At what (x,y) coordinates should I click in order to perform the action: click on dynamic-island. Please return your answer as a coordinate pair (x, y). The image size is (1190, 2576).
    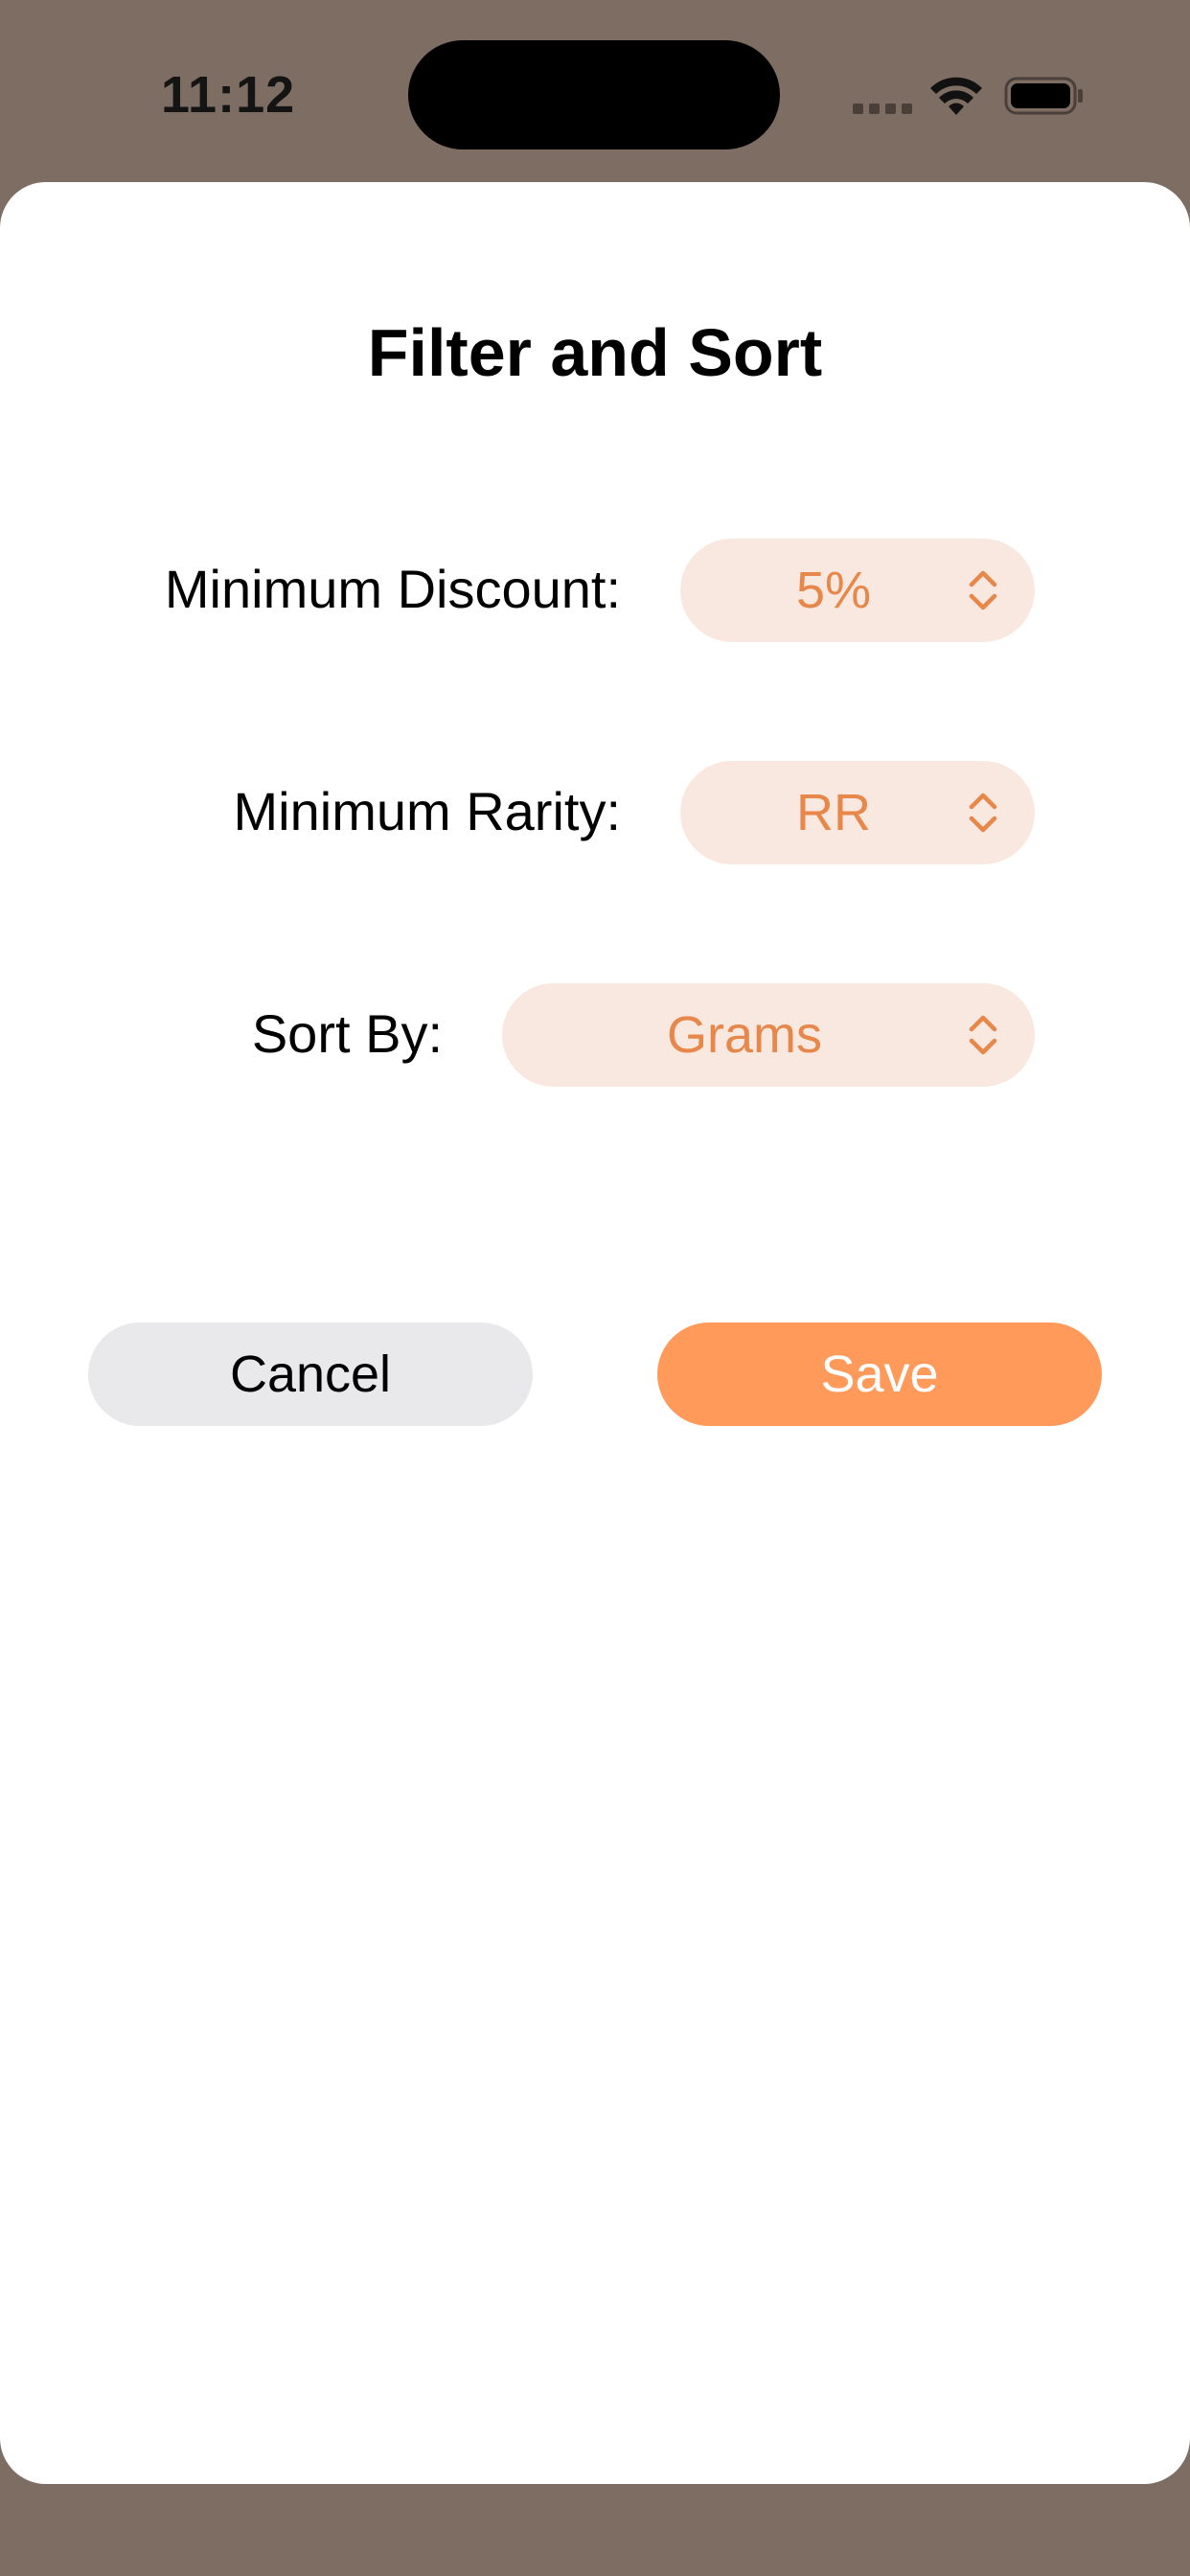
    Looking at the image, I should click on (594, 95).